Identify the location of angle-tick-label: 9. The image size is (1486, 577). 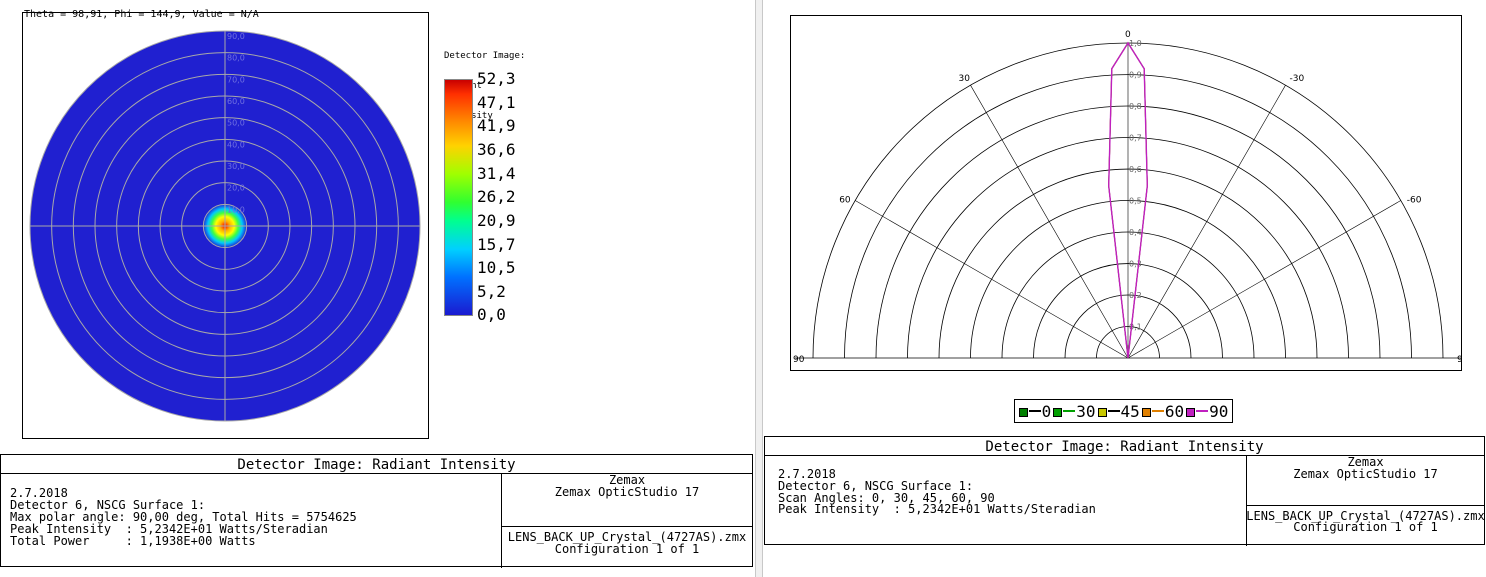
(1459, 360).